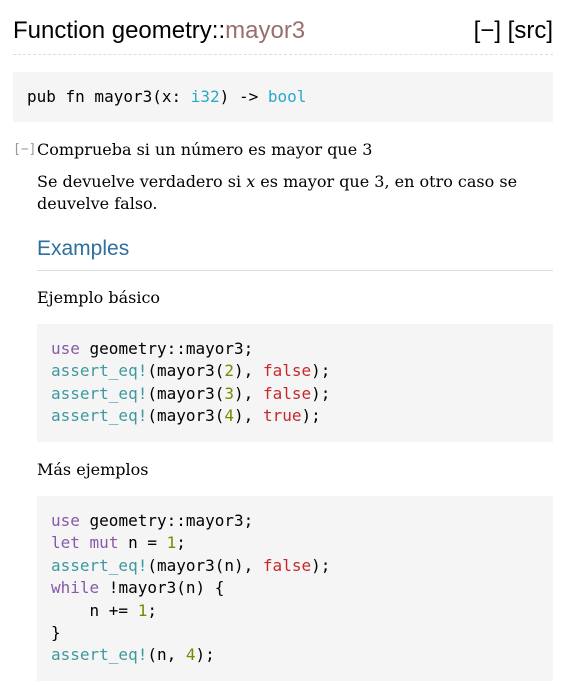 This screenshot has height=685, width=561. Describe the element at coordinates (530, 30) in the screenshot. I see `src-link: [src]` at that location.